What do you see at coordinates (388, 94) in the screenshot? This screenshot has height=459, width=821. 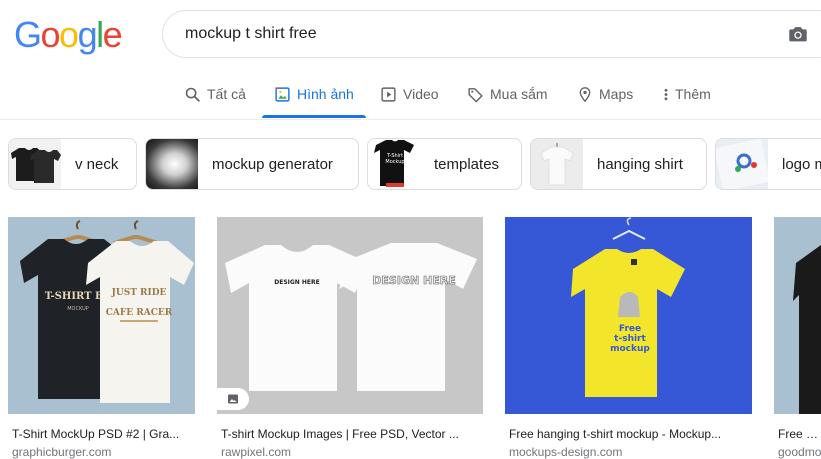 I see `play-icon` at bounding box center [388, 94].